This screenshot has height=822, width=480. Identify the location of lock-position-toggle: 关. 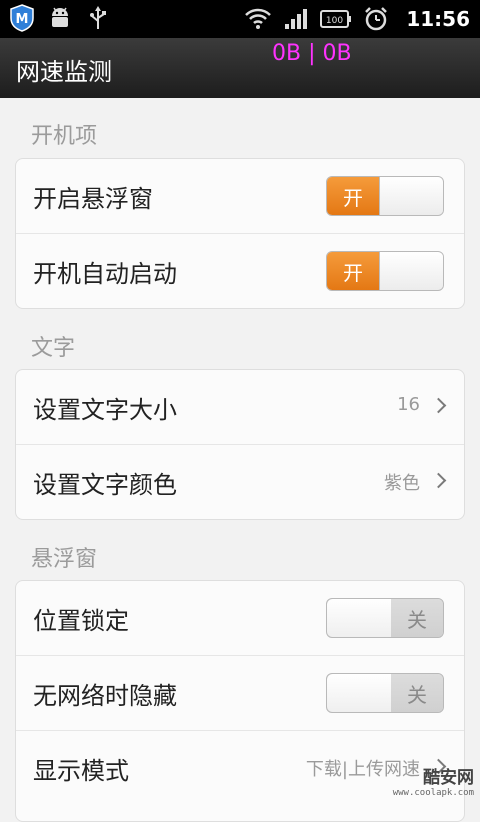
(385, 618).